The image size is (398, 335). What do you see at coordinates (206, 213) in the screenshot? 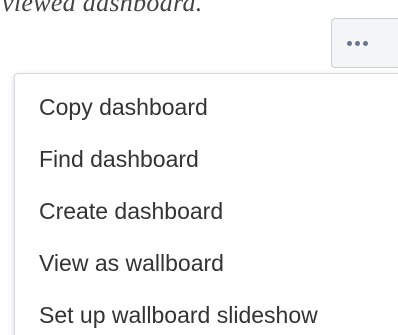
I see `menu-item-create-dashboard: Create dashboard` at bounding box center [206, 213].